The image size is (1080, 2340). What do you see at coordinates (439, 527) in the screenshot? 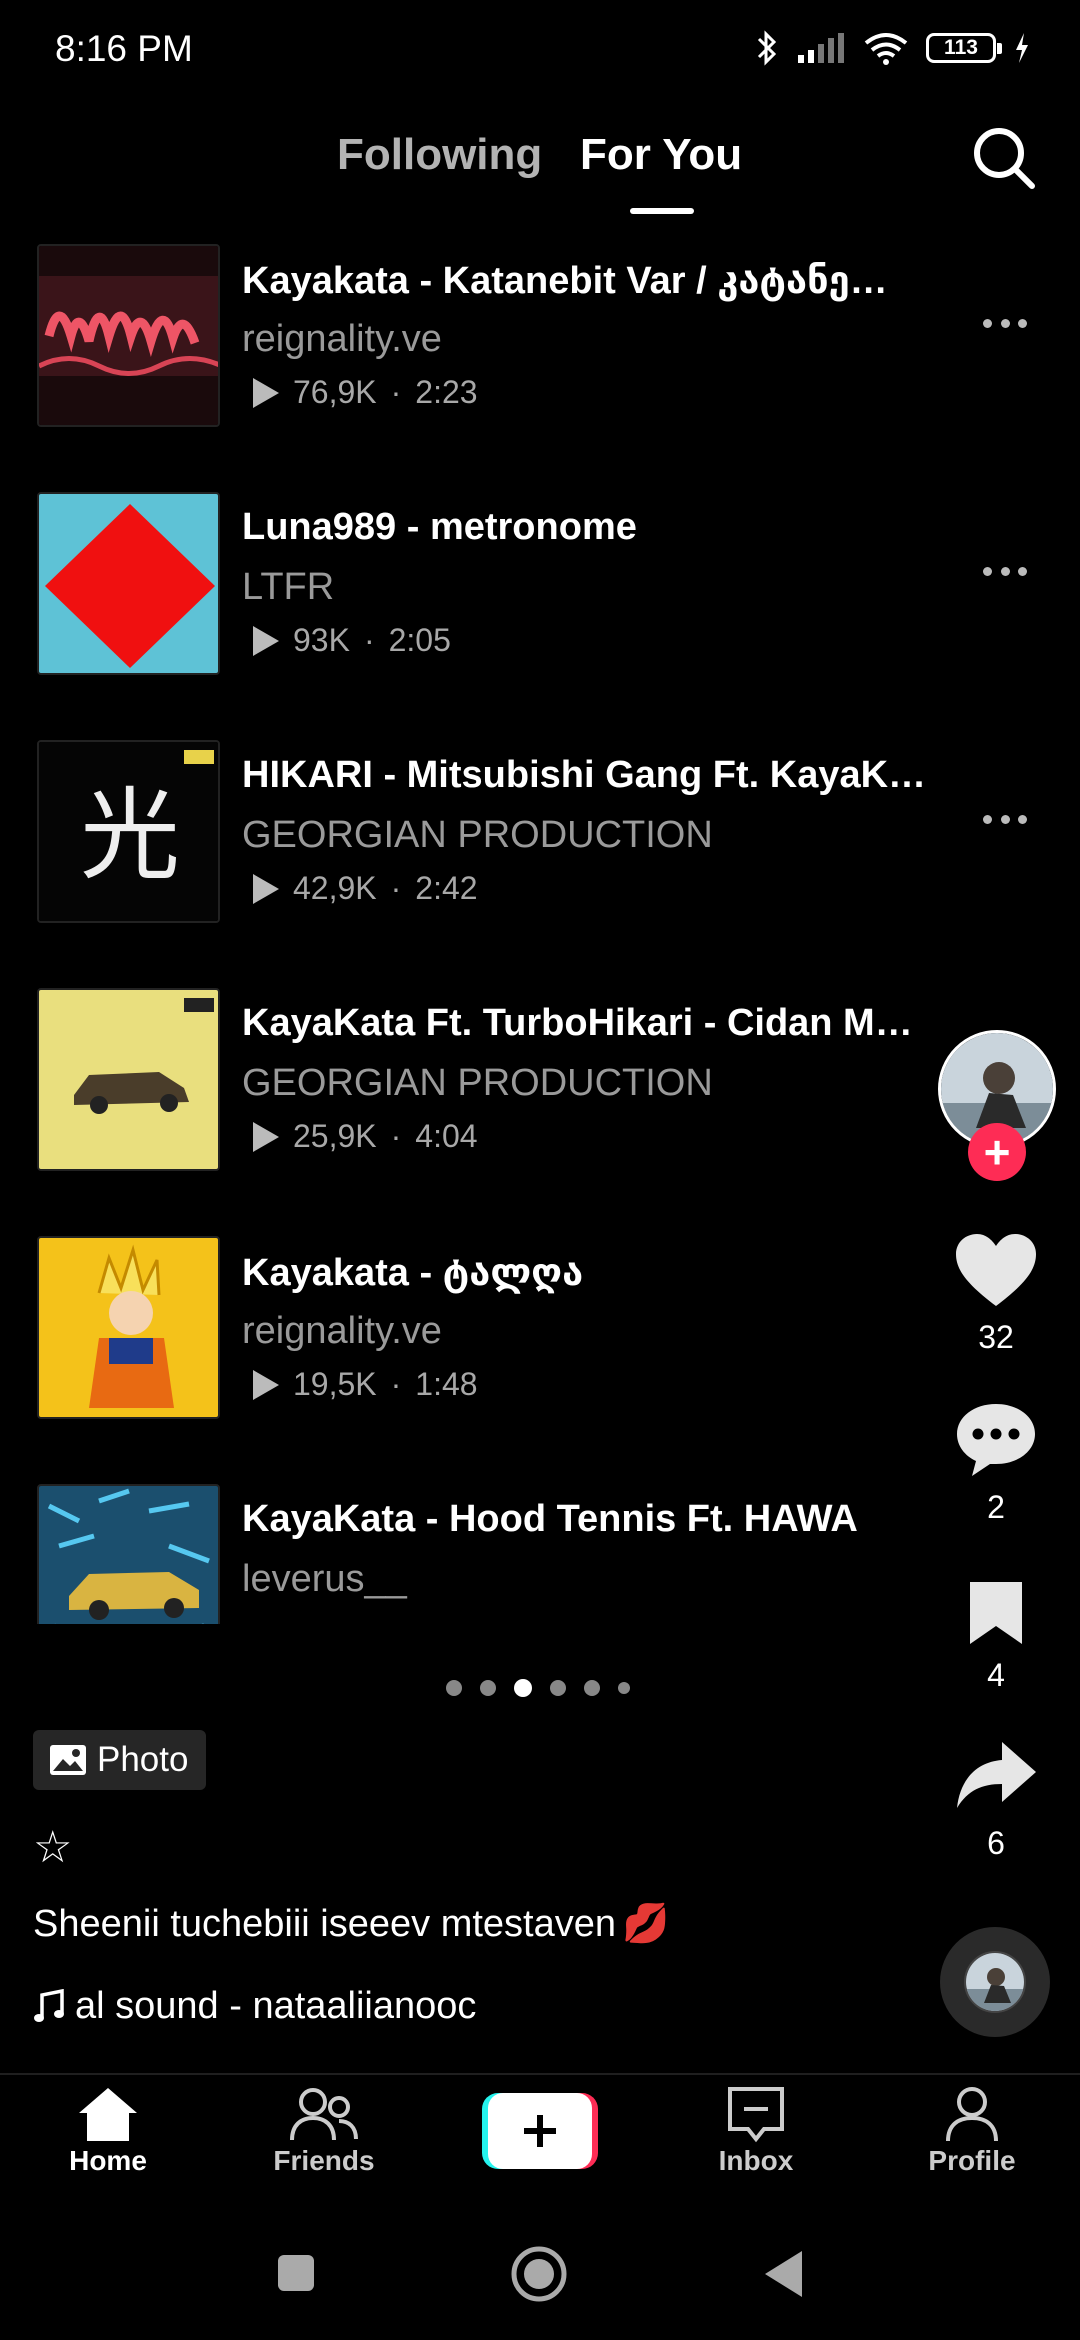
I see `track-title: Luna989 - metronome` at bounding box center [439, 527].